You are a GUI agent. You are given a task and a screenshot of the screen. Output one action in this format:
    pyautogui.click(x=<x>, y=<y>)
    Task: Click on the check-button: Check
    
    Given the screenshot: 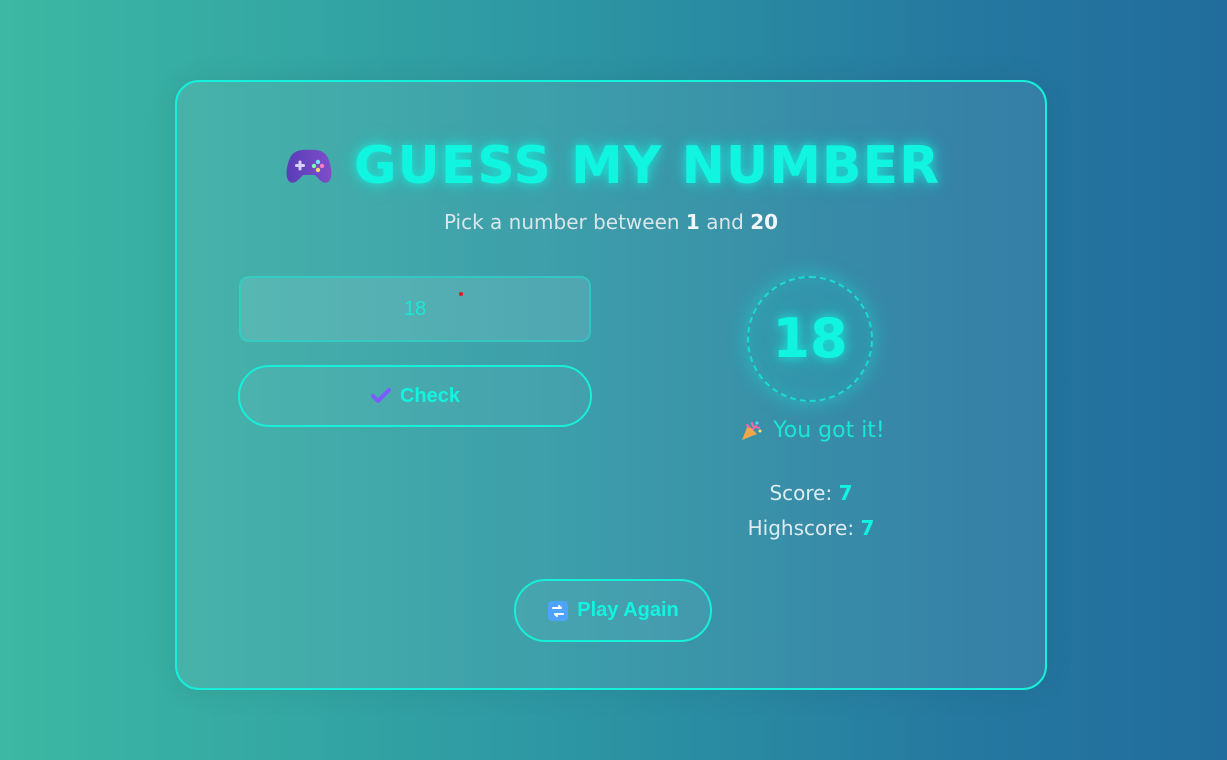 What is the action you would take?
    pyautogui.click(x=415, y=396)
    